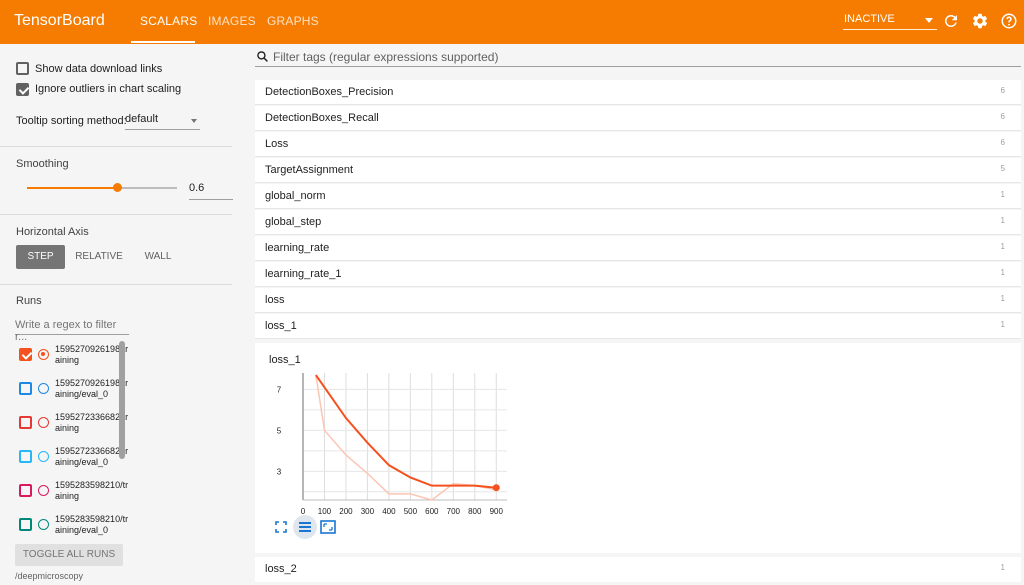  I want to click on tag-row-loss-2: loss_2 1, so click(638, 569).